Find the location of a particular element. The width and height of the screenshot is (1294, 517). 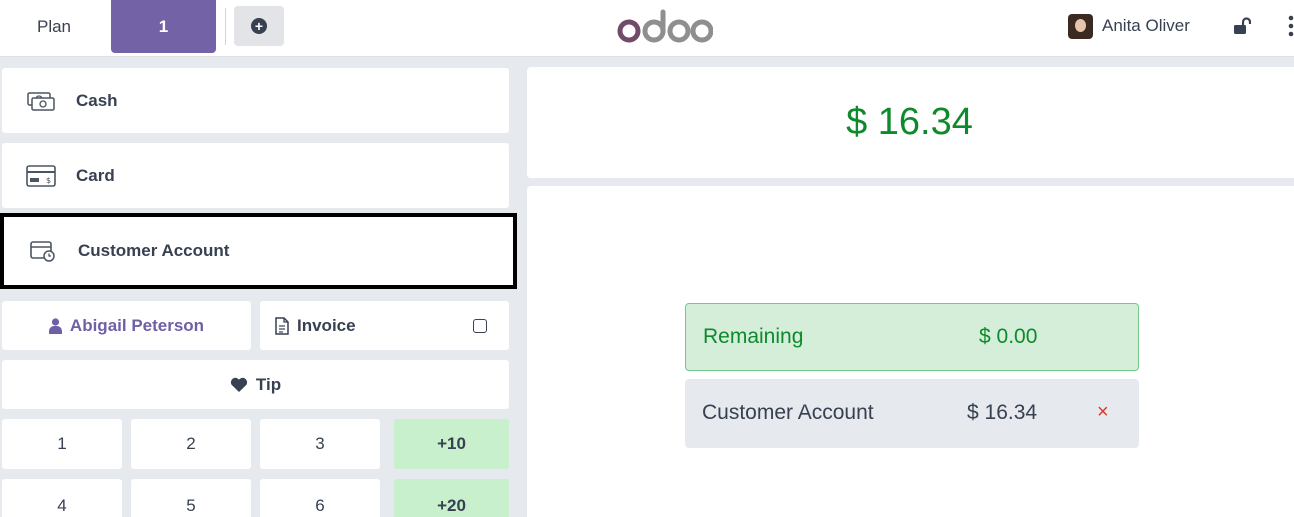

key-label: 4 is located at coordinates (62, 505).